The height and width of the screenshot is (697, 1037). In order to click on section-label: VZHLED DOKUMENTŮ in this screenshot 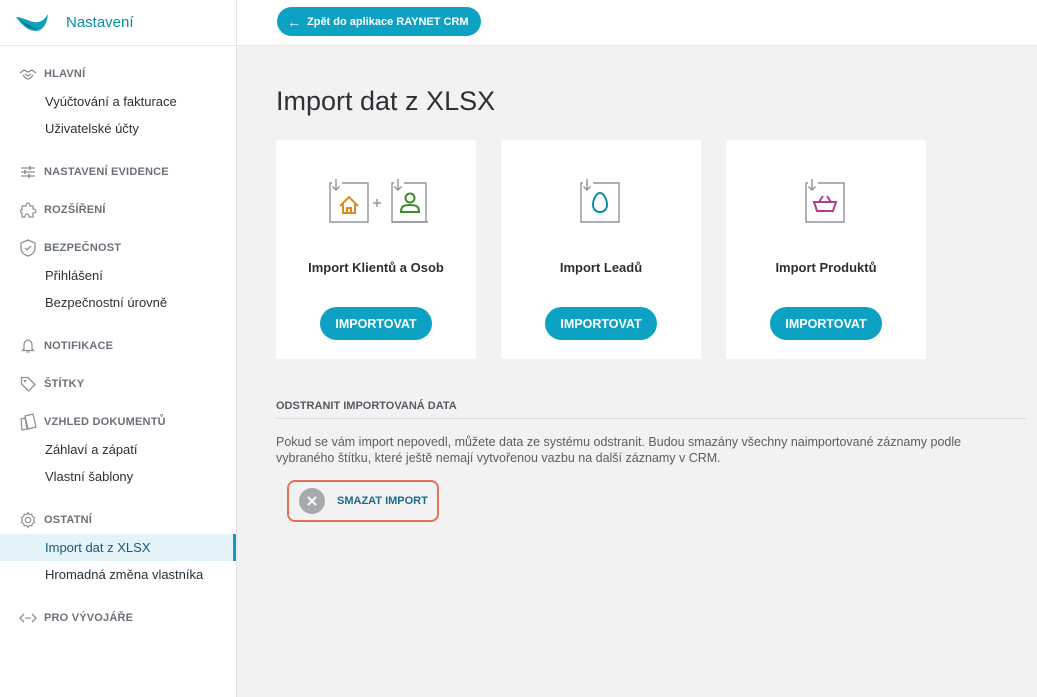, I will do `click(105, 422)`.